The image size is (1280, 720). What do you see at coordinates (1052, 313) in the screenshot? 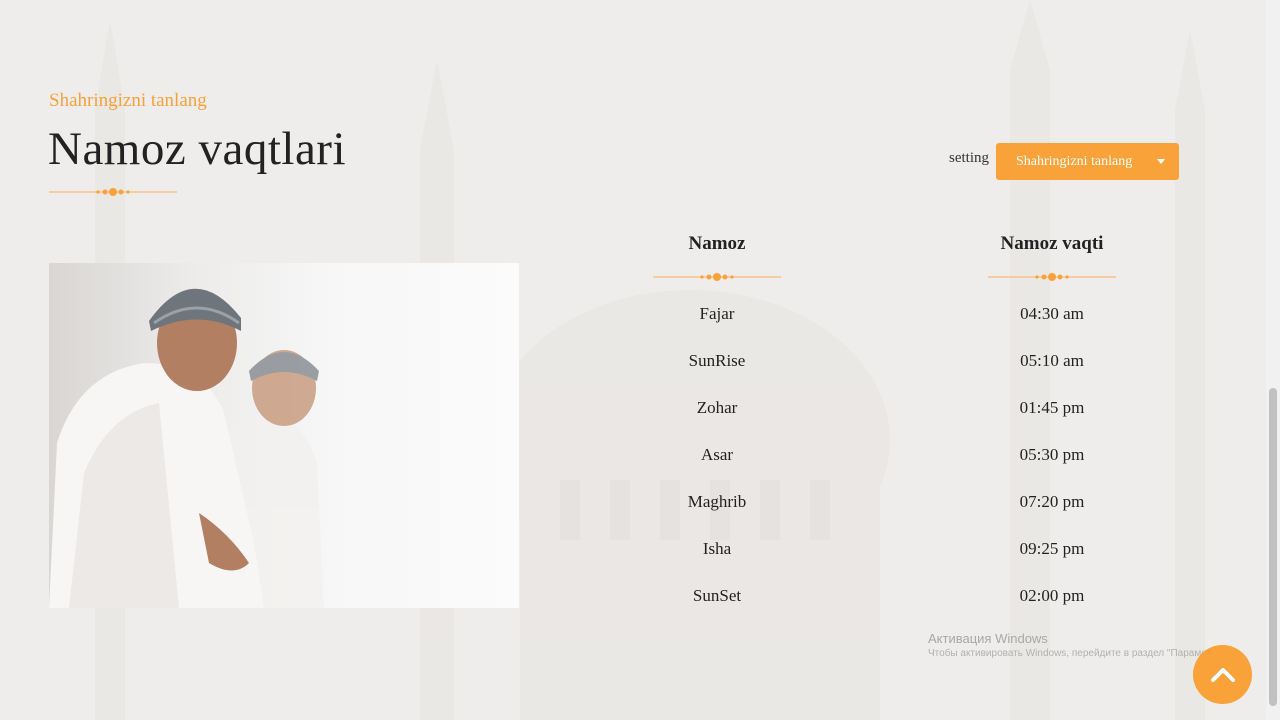
I see `prayer-time-fajar: 04:30 am` at bounding box center [1052, 313].